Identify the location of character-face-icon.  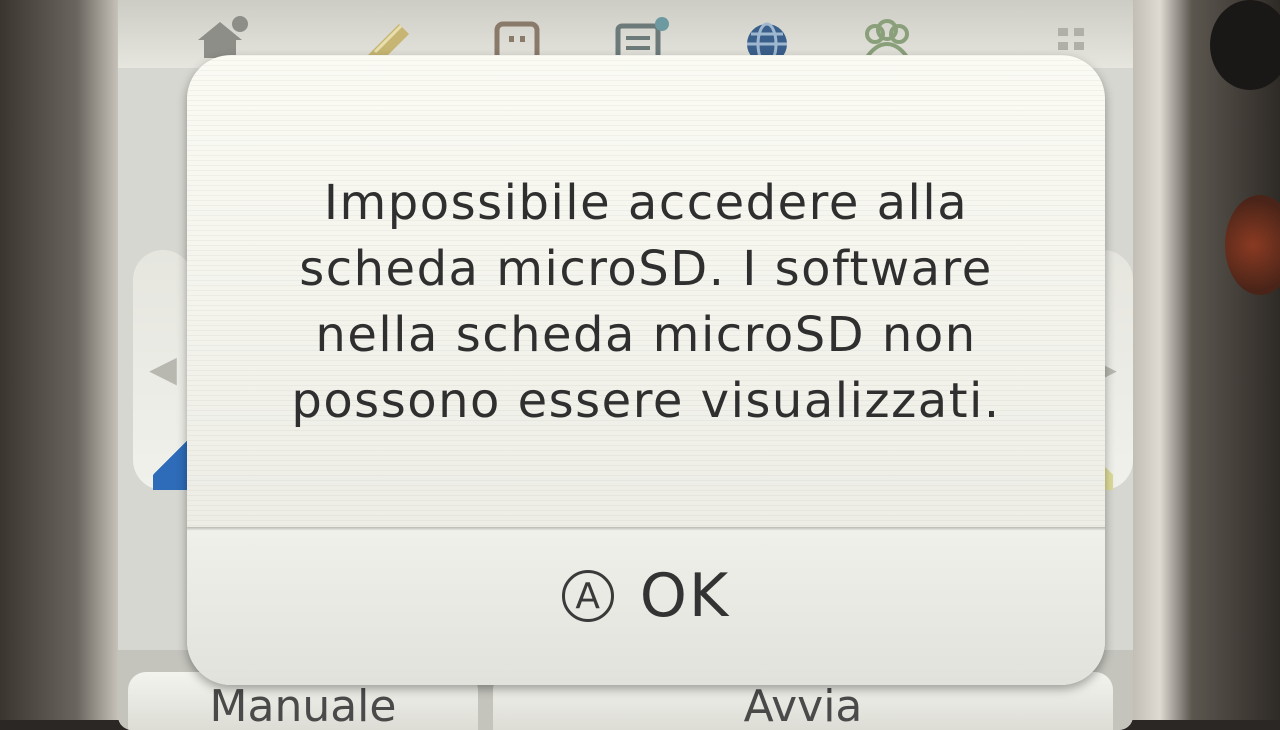
(517, 35).